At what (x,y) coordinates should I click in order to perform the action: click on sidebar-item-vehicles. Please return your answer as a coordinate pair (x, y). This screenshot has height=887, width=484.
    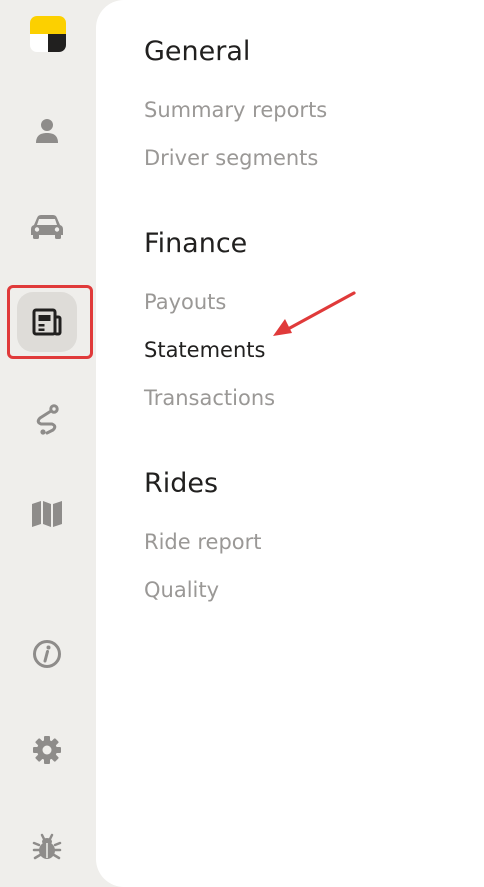
    Looking at the image, I should click on (47, 227).